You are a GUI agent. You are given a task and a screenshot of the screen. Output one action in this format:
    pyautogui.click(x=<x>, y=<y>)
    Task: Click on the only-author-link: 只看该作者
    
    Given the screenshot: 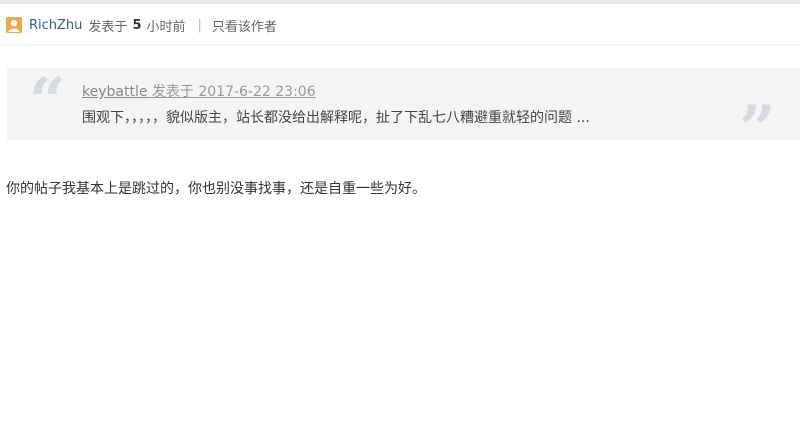 What is the action you would take?
    pyautogui.click(x=244, y=25)
    